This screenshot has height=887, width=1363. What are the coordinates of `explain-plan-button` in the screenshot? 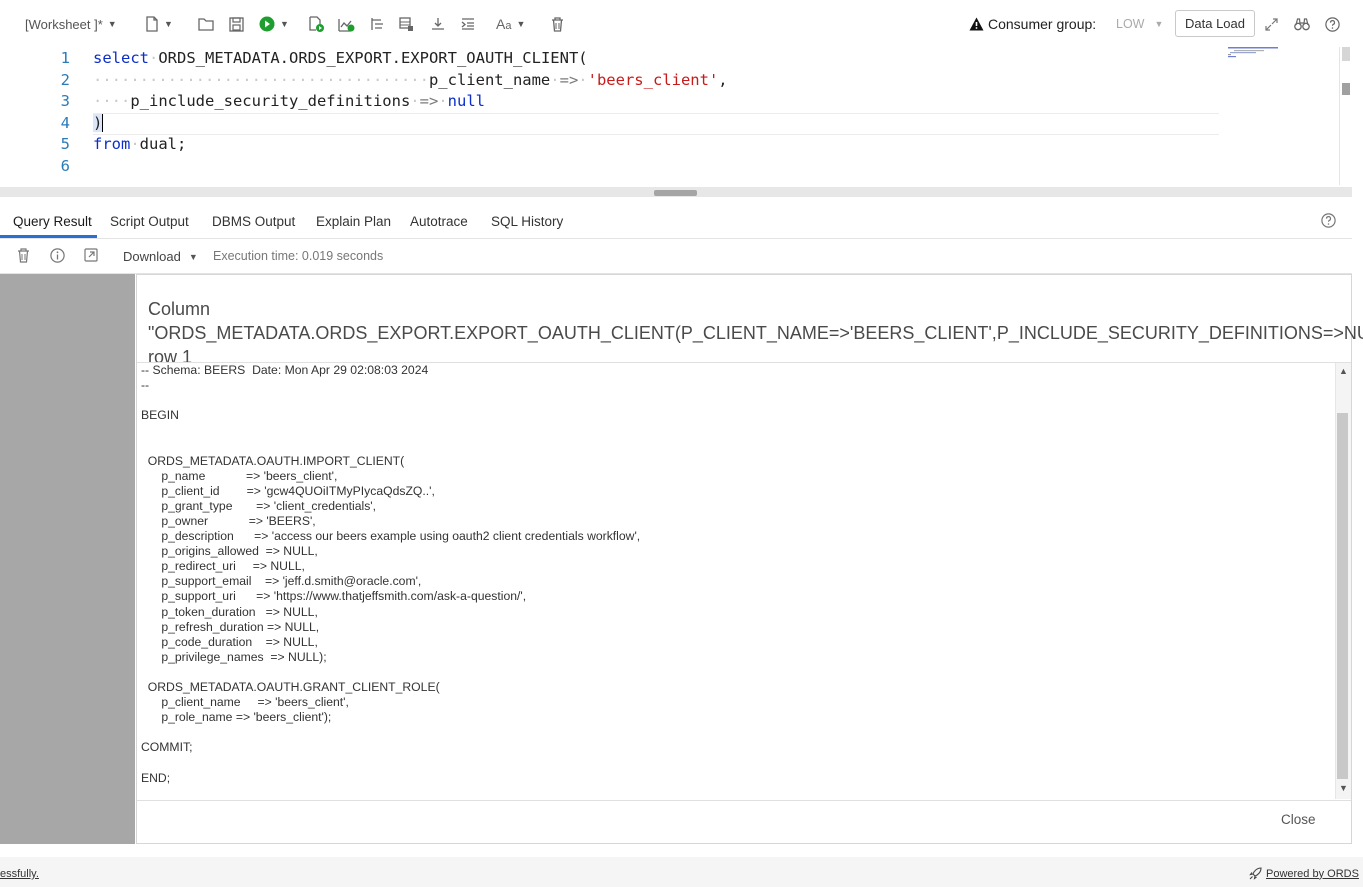 It's located at (346, 24).